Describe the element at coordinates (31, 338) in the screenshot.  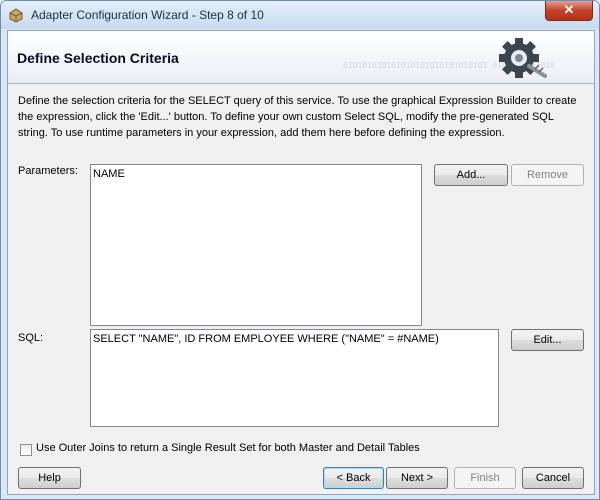
I see `sql-label: SQL:` at that location.